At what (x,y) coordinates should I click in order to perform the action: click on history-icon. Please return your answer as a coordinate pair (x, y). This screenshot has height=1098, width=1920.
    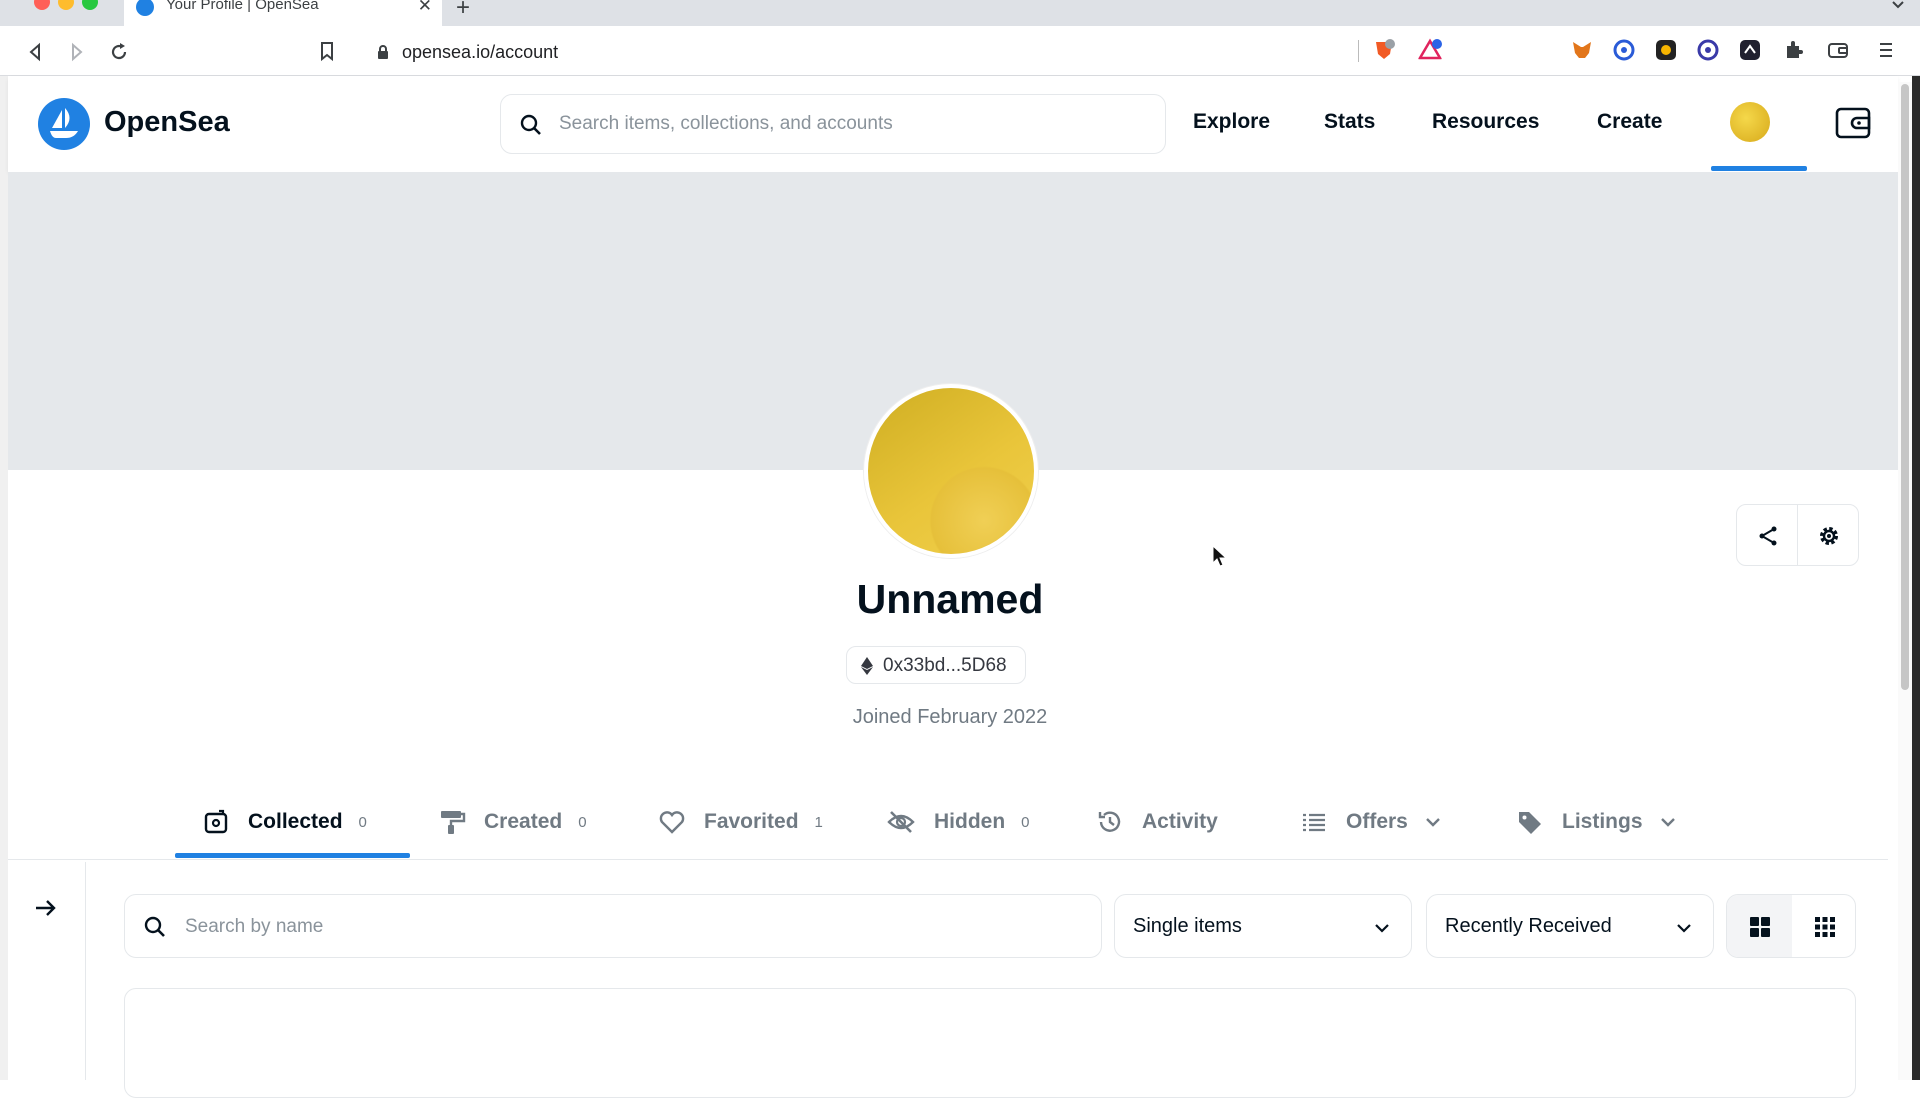
    Looking at the image, I should click on (1109, 821).